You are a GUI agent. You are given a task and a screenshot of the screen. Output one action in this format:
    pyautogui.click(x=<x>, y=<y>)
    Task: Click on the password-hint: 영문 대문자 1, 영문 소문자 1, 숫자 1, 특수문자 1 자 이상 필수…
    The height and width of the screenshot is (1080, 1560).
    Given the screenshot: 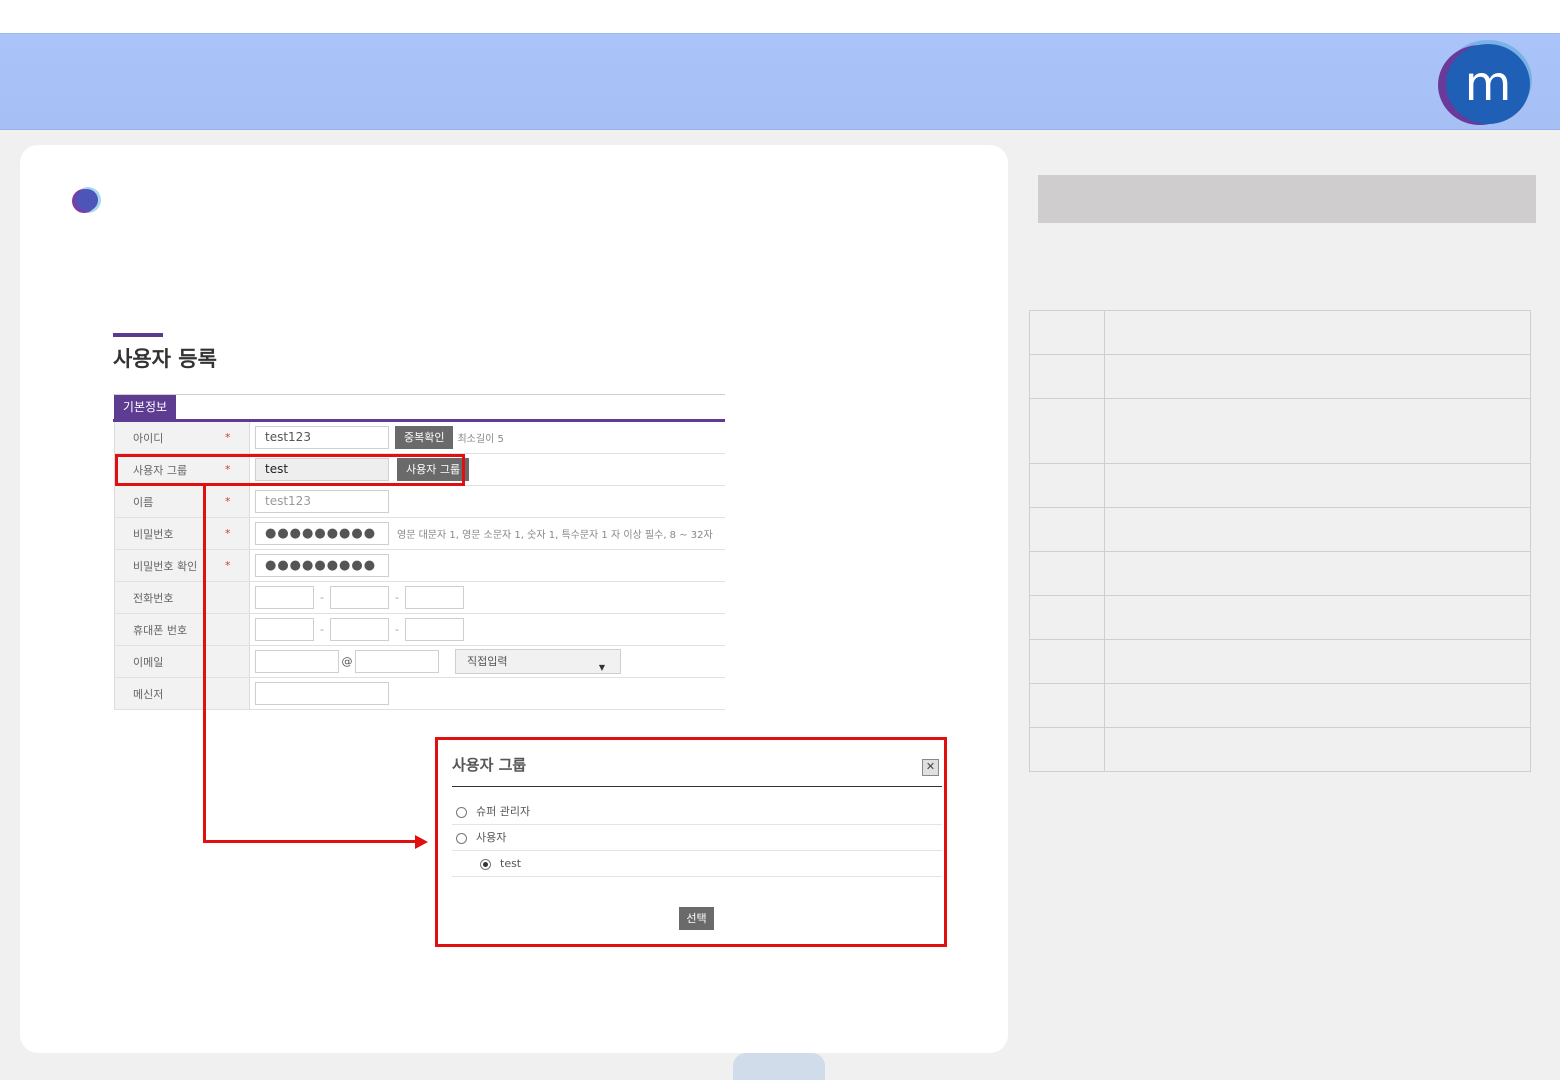 What is the action you would take?
    pyautogui.click(x=555, y=535)
    